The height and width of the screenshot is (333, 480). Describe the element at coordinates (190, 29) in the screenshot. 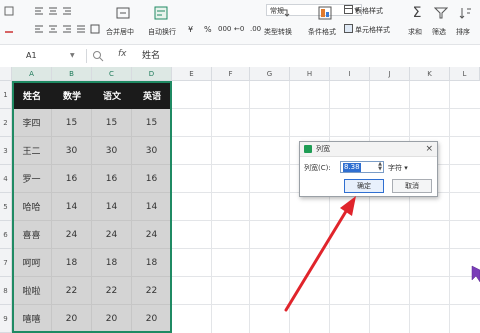

I see `currency-symbol: ¥` at that location.